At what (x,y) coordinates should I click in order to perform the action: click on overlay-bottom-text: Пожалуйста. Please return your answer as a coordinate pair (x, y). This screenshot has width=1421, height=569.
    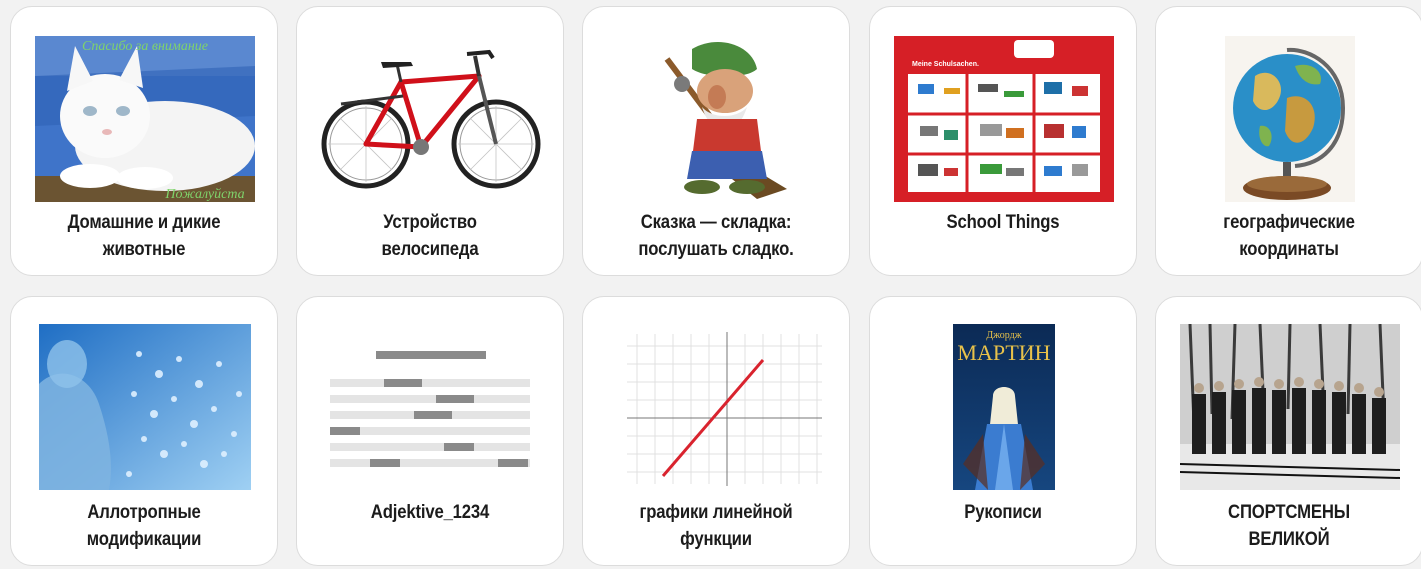
    Looking at the image, I should click on (204, 194).